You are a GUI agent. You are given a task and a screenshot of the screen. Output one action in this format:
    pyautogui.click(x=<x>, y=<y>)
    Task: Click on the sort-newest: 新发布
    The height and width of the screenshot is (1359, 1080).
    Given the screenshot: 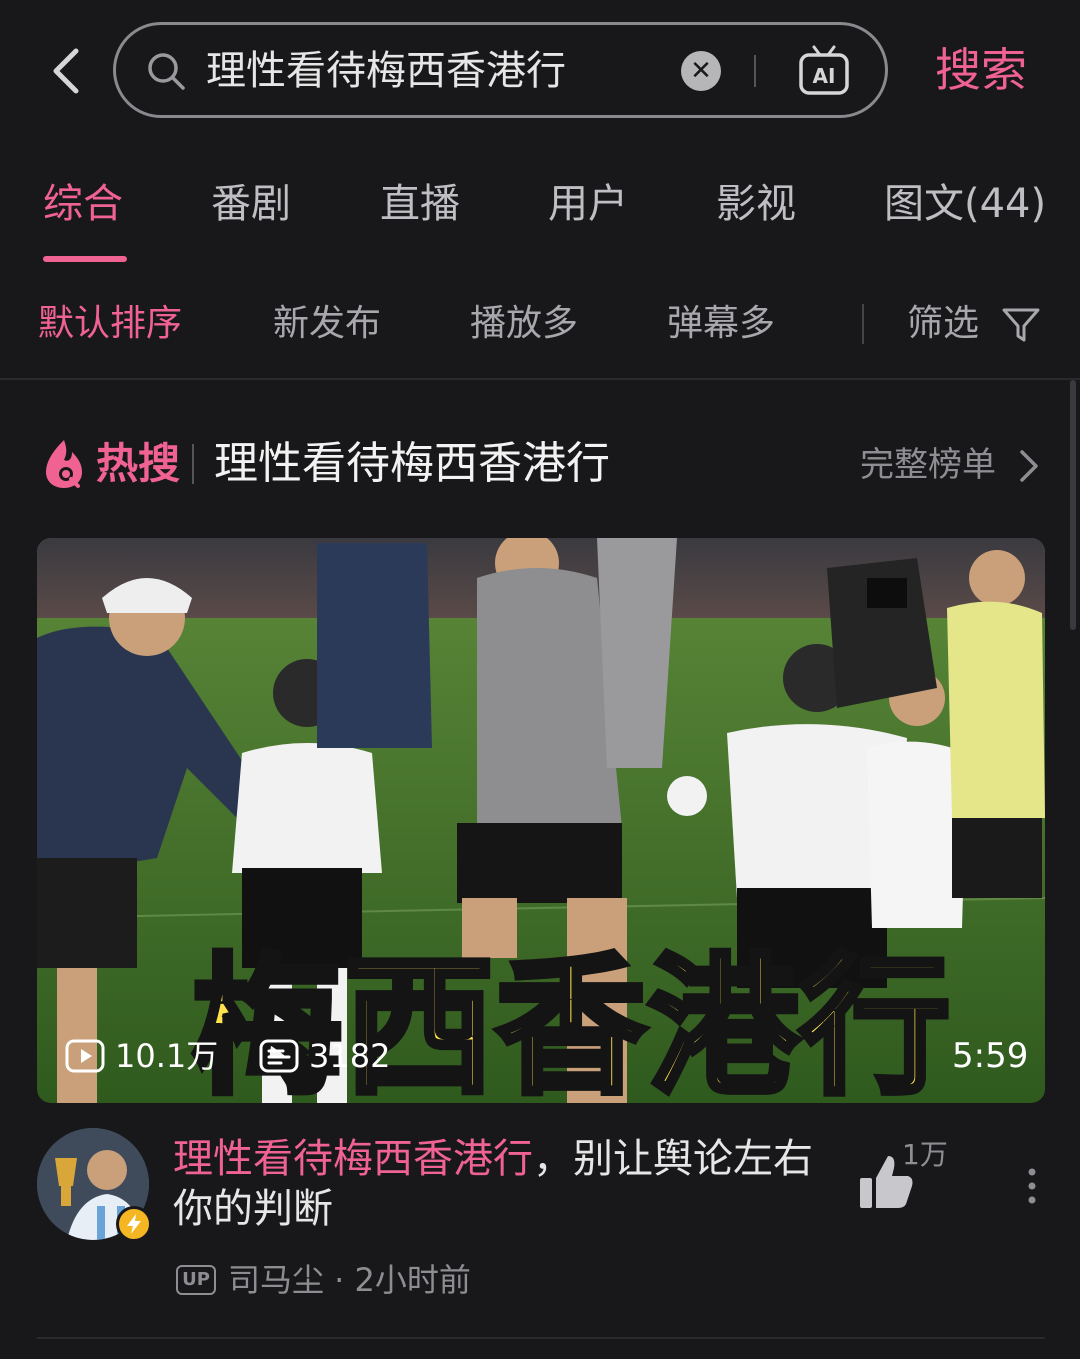 What is the action you would take?
    pyautogui.click(x=327, y=324)
    